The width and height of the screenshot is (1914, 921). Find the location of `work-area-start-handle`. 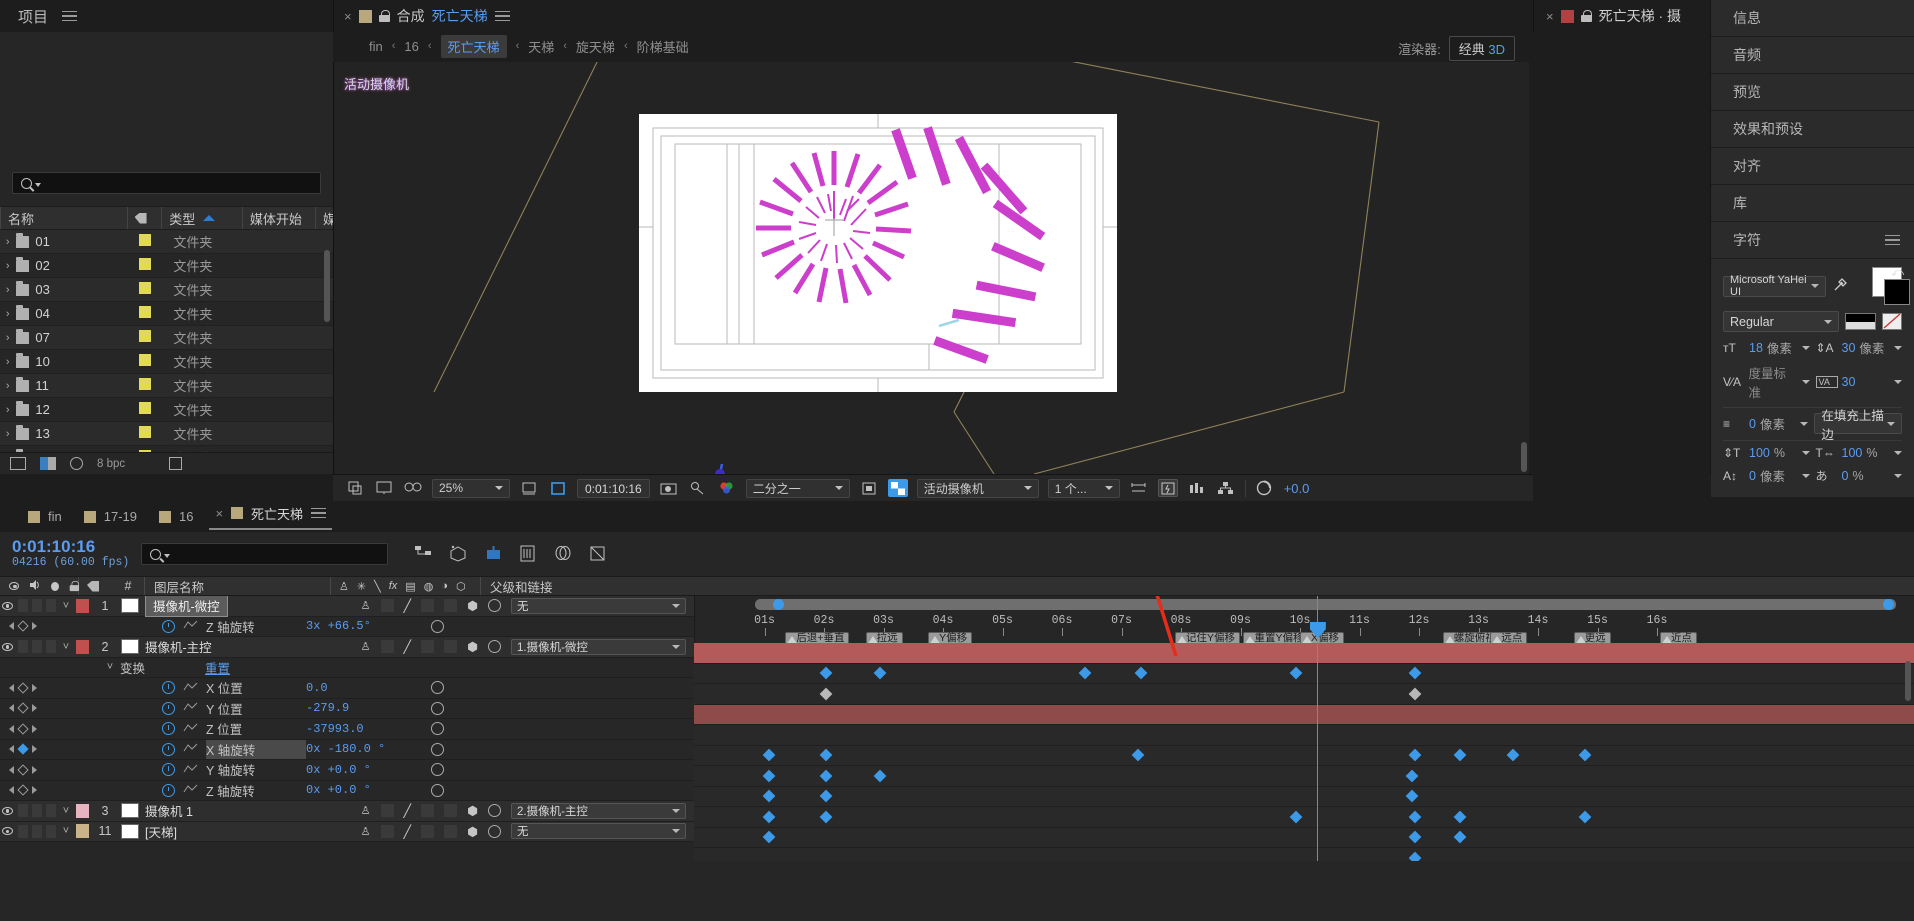

work-area-start-handle is located at coordinates (778, 604).